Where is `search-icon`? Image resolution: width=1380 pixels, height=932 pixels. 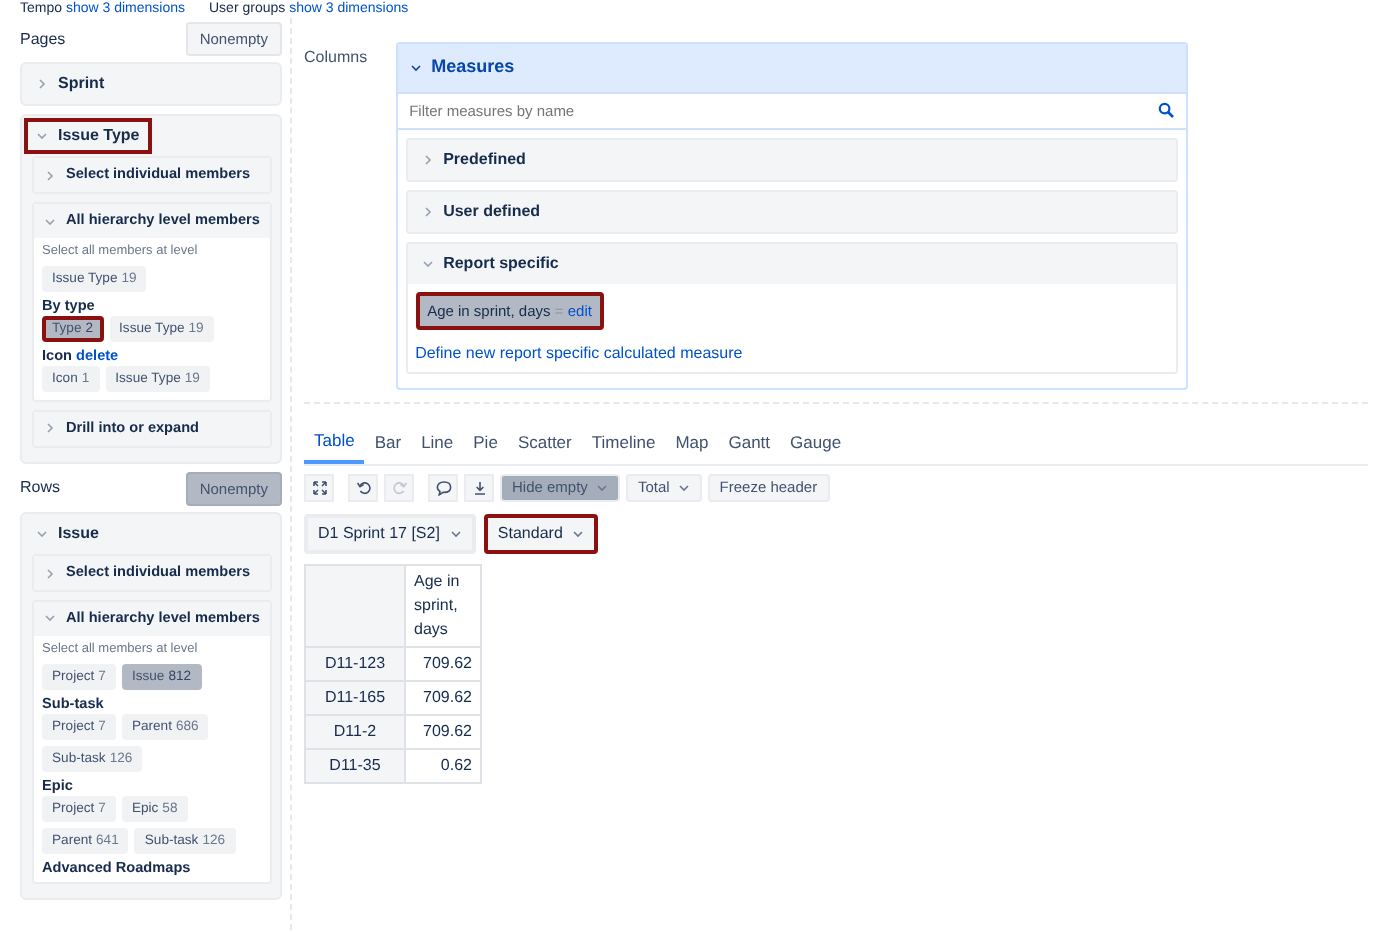
search-icon is located at coordinates (1165, 110).